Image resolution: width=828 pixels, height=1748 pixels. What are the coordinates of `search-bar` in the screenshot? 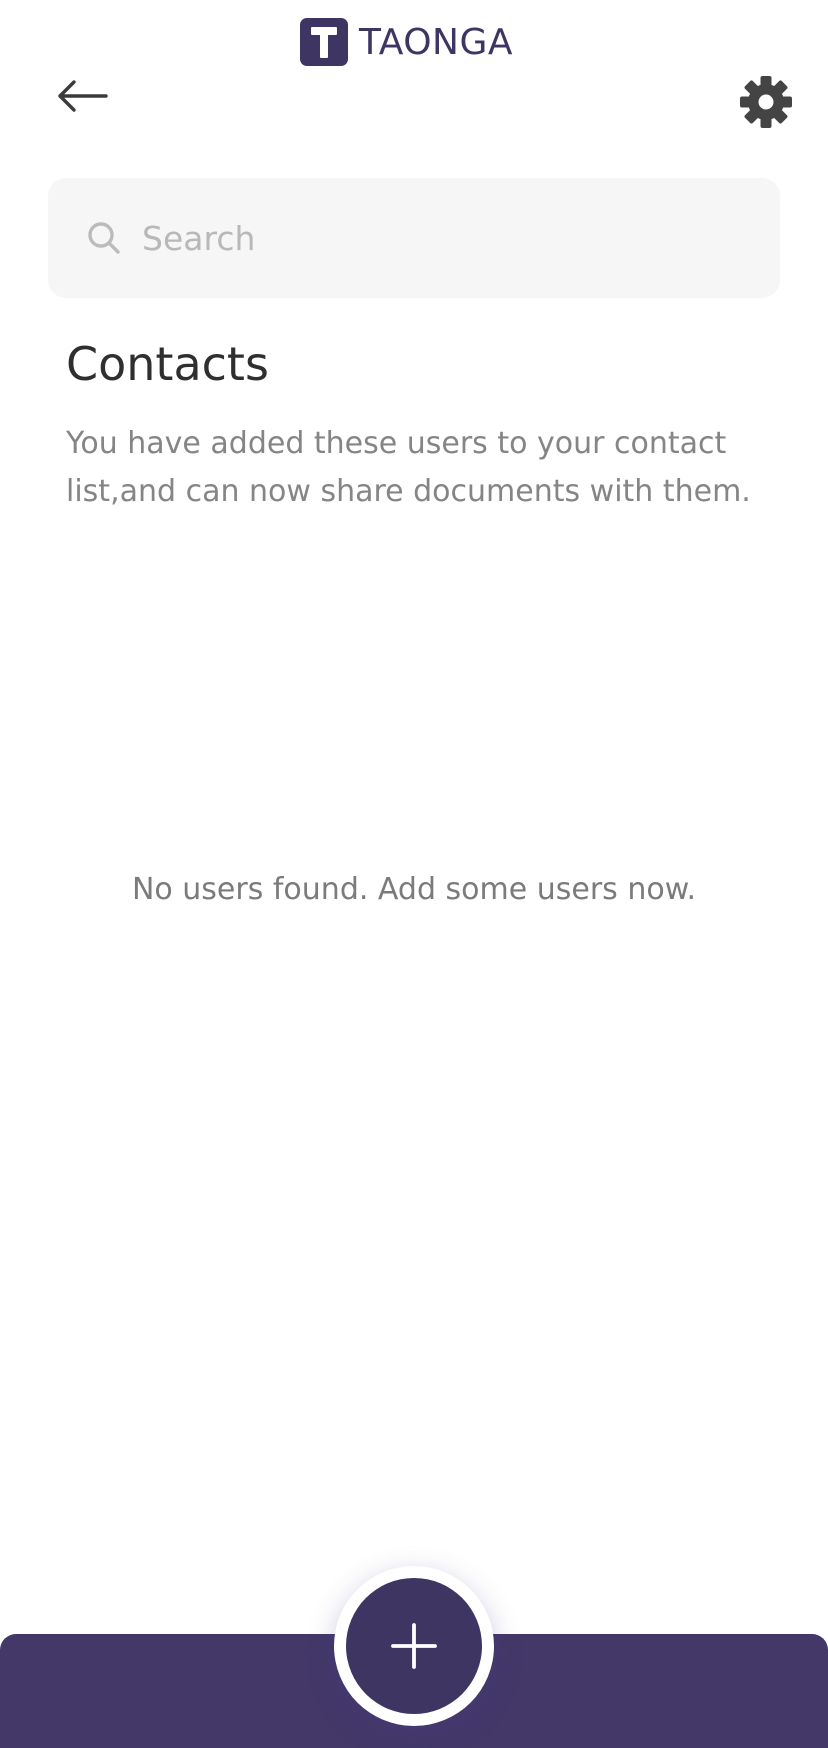 It's located at (414, 238).